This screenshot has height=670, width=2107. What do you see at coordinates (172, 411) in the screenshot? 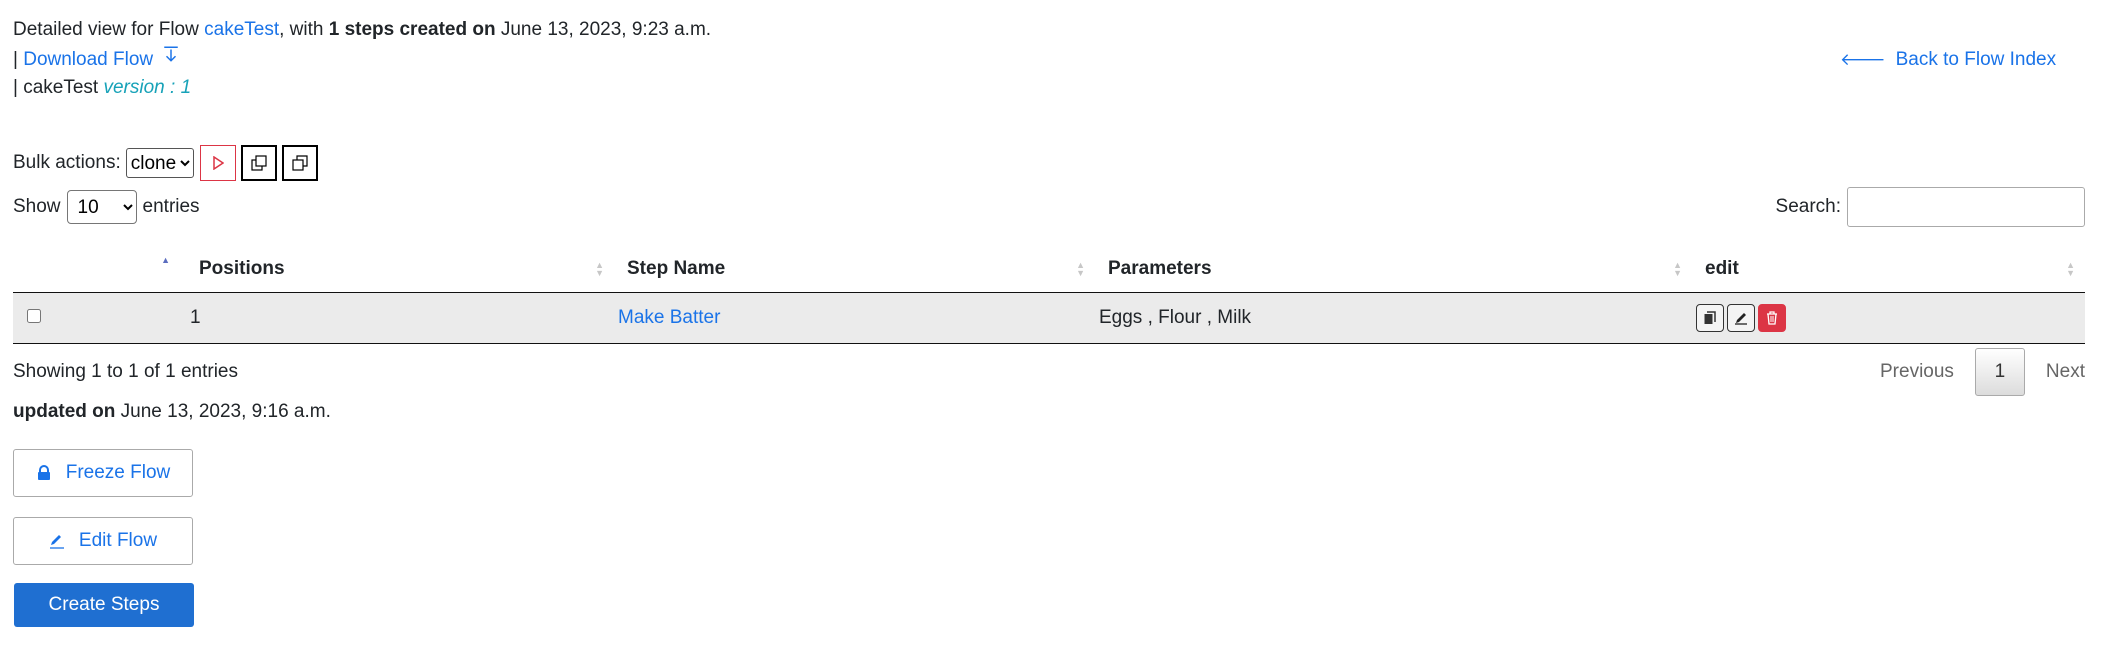
I see `updated-on: updated on June 13, 2023, 9:16 a.m.` at bounding box center [172, 411].